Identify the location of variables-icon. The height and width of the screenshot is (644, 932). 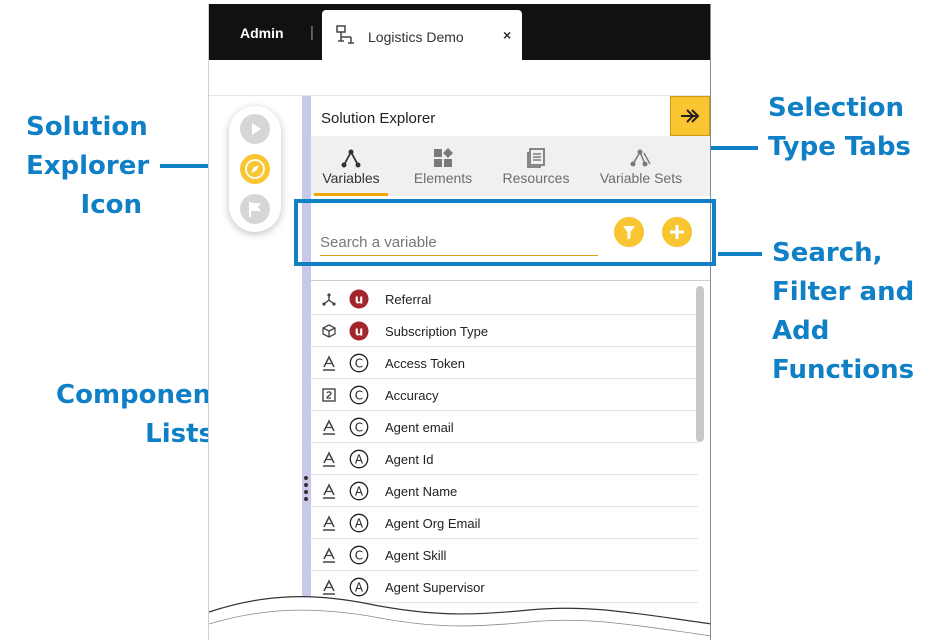
(351, 158).